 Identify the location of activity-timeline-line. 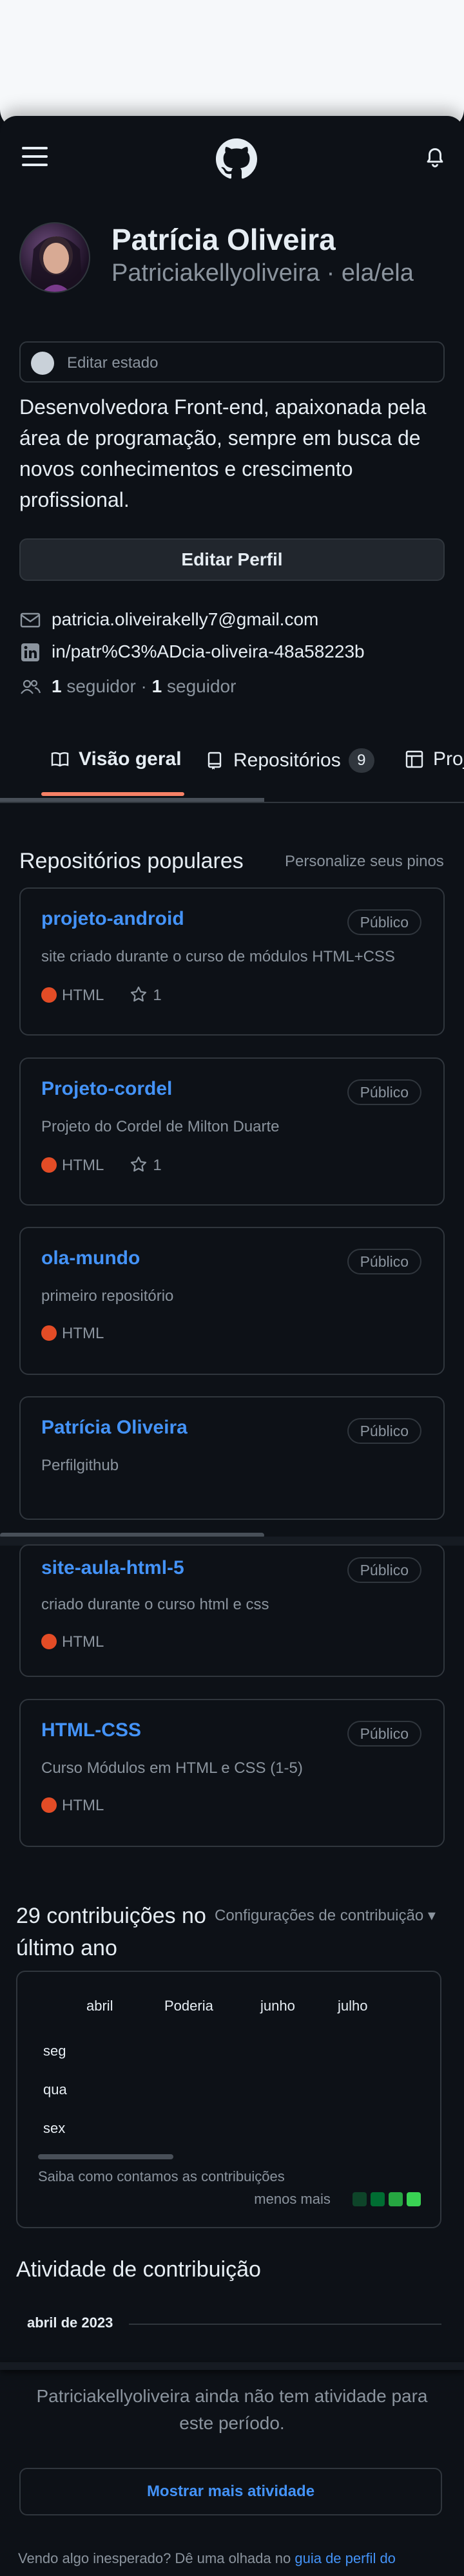
(285, 2324).